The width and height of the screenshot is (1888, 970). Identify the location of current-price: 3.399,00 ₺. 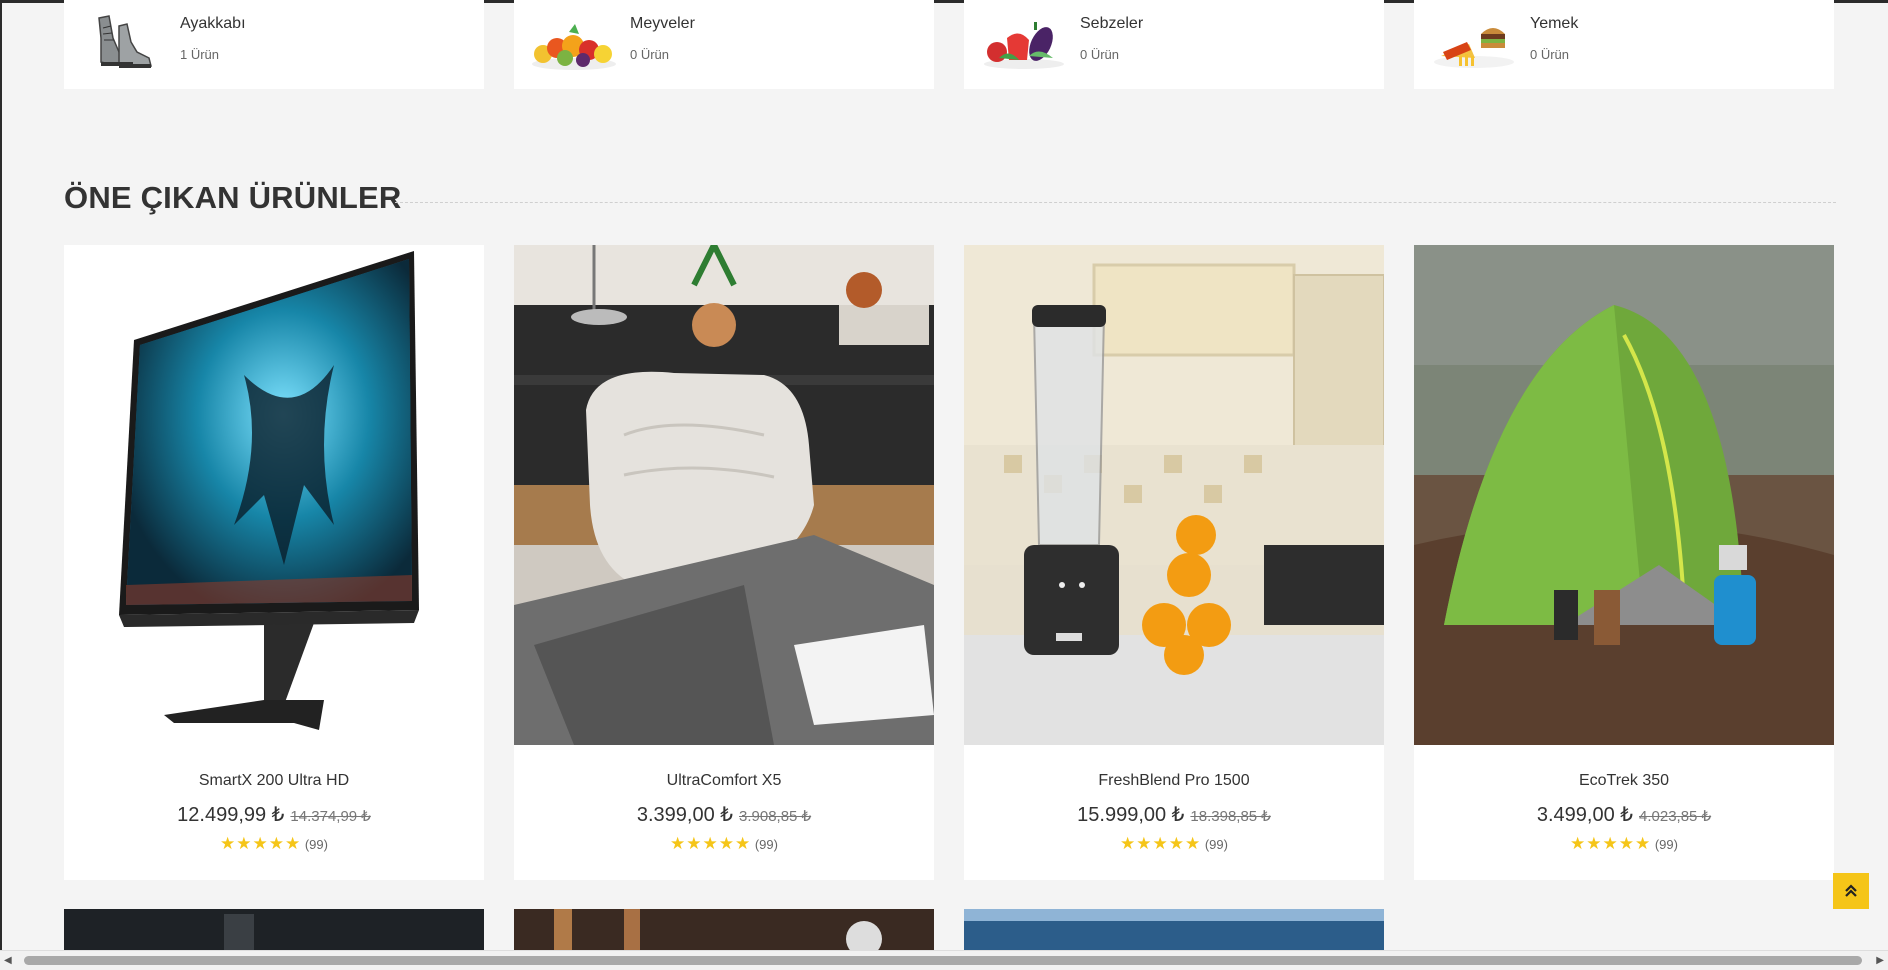
(685, 815).